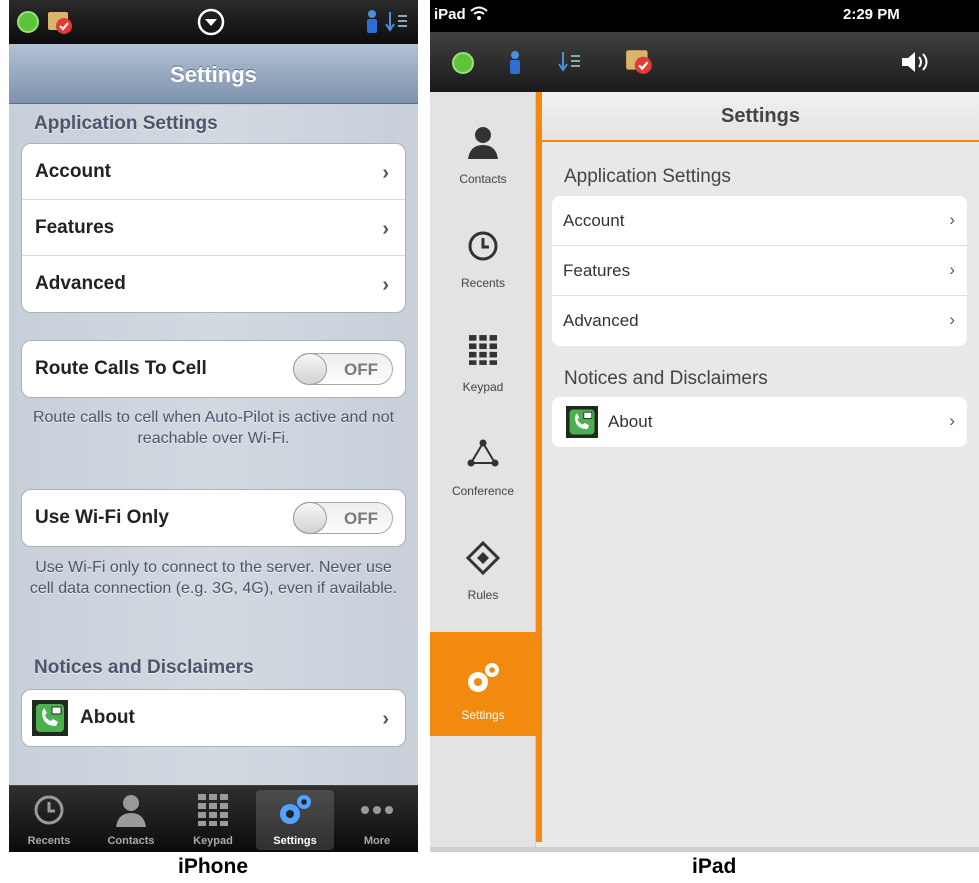  I want to click on wifi-only-group: Use Wi-Fi Only OFF, so click(213, 518).